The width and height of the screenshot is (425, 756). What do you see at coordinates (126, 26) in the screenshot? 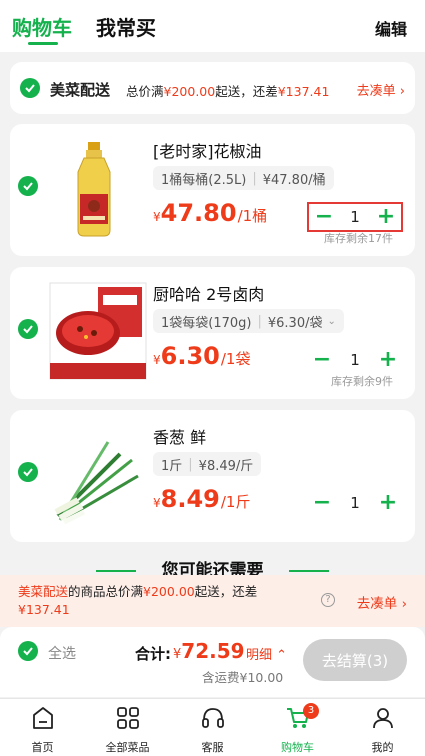
I see `tab-frequently-bought: 我常买` at bounding box center [126, 26].